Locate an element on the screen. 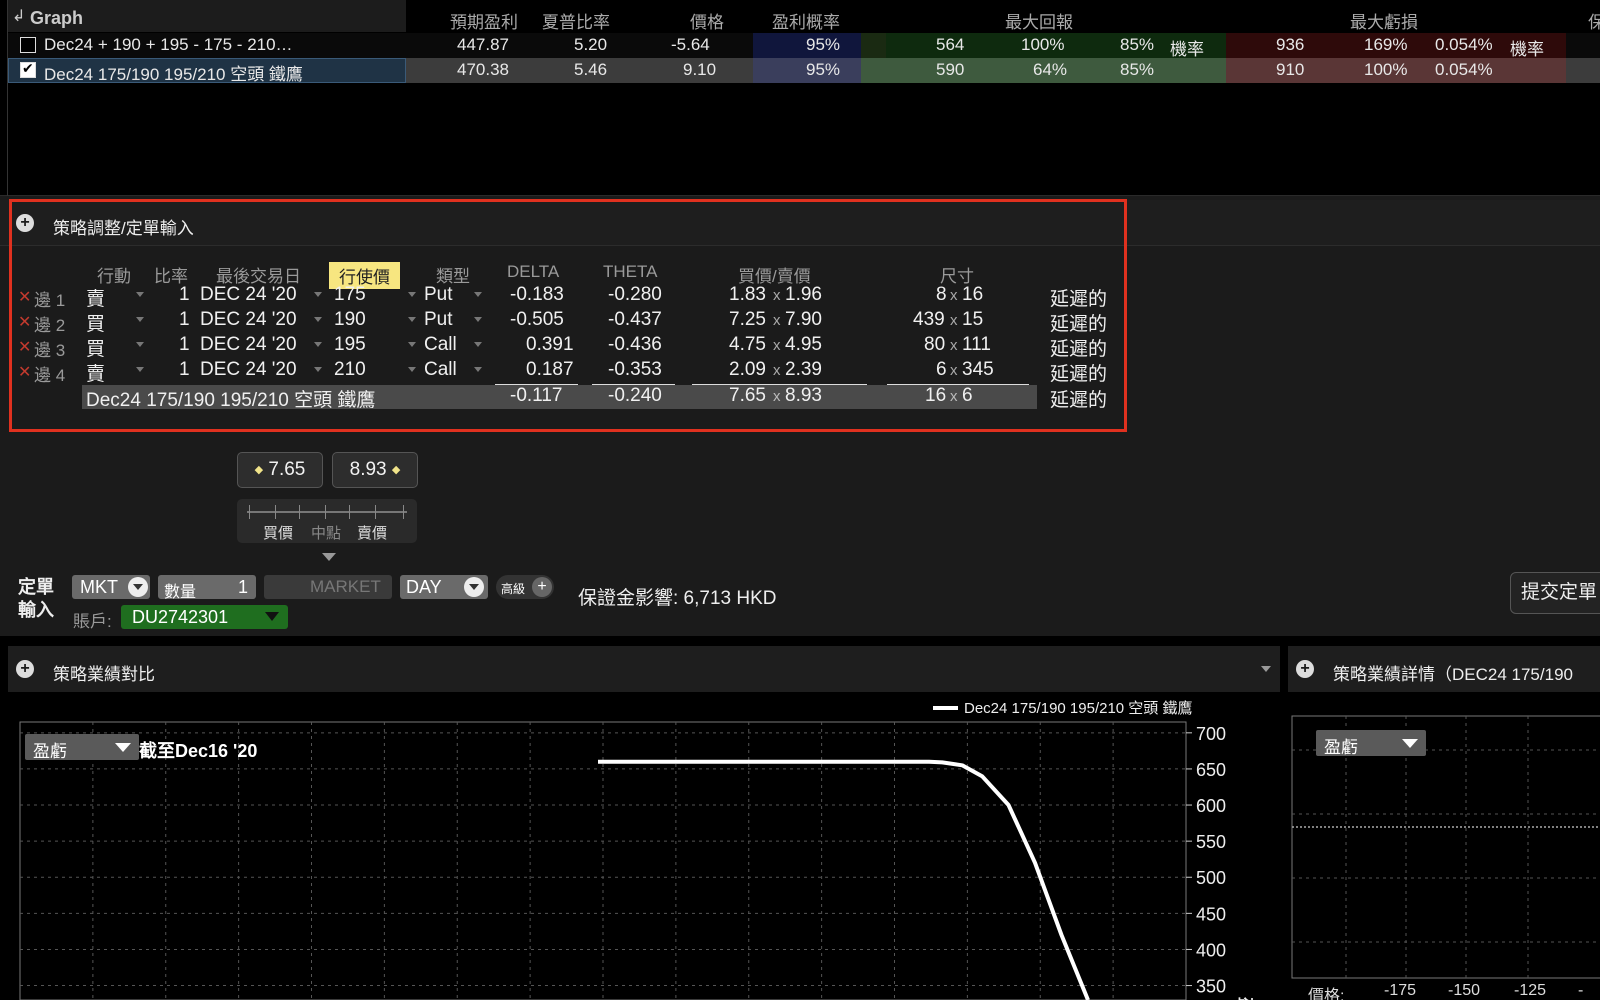  row-checkbox is located at coordinates (28, 45).